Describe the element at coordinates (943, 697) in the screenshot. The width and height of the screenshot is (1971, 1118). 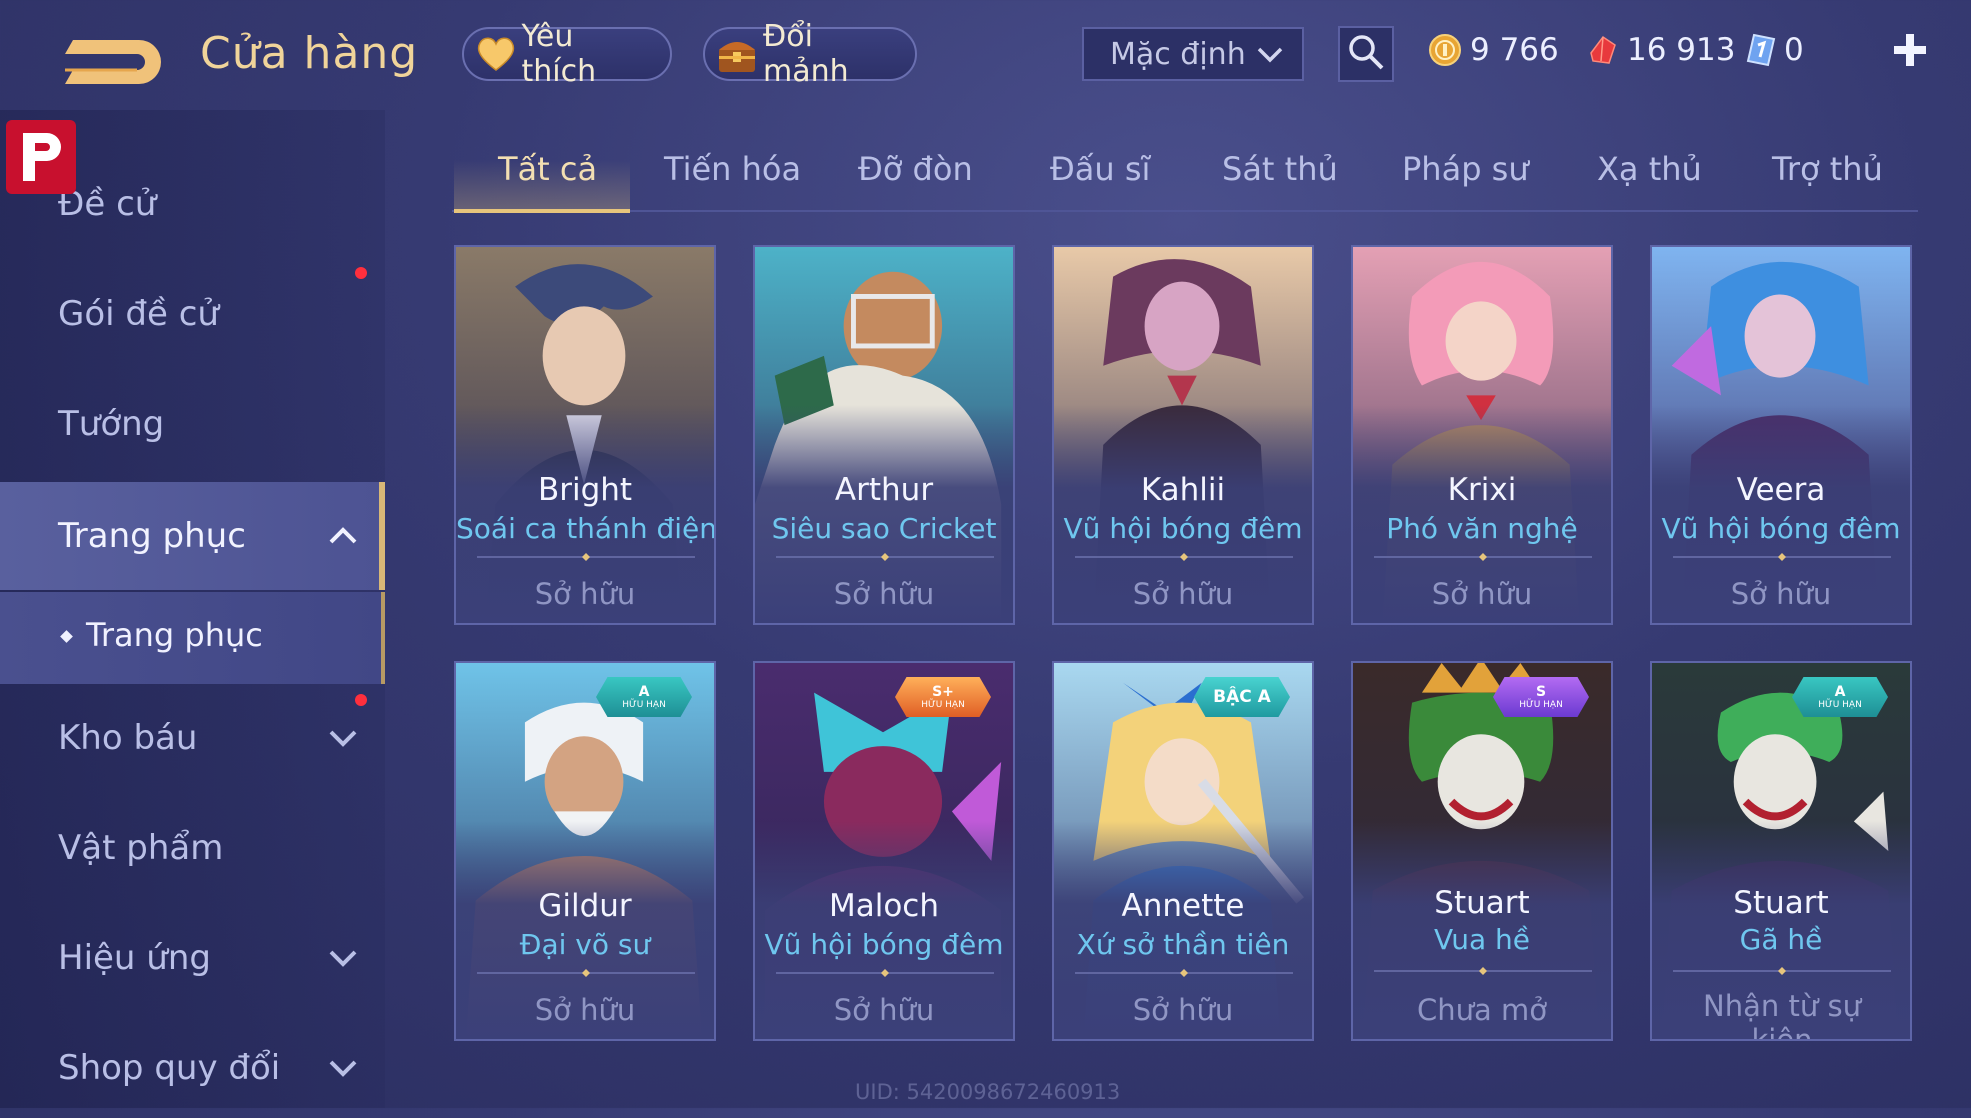
I see `rarity-badge: S+ HỮU HẠN` at that location.